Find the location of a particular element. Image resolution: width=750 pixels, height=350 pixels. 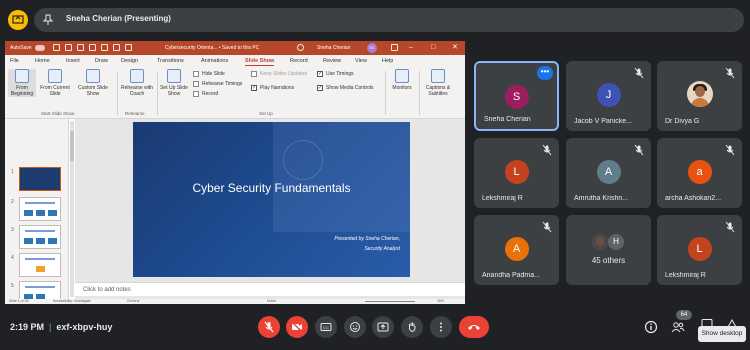

ribbon-display-icon is located at coordinates (394, 47).